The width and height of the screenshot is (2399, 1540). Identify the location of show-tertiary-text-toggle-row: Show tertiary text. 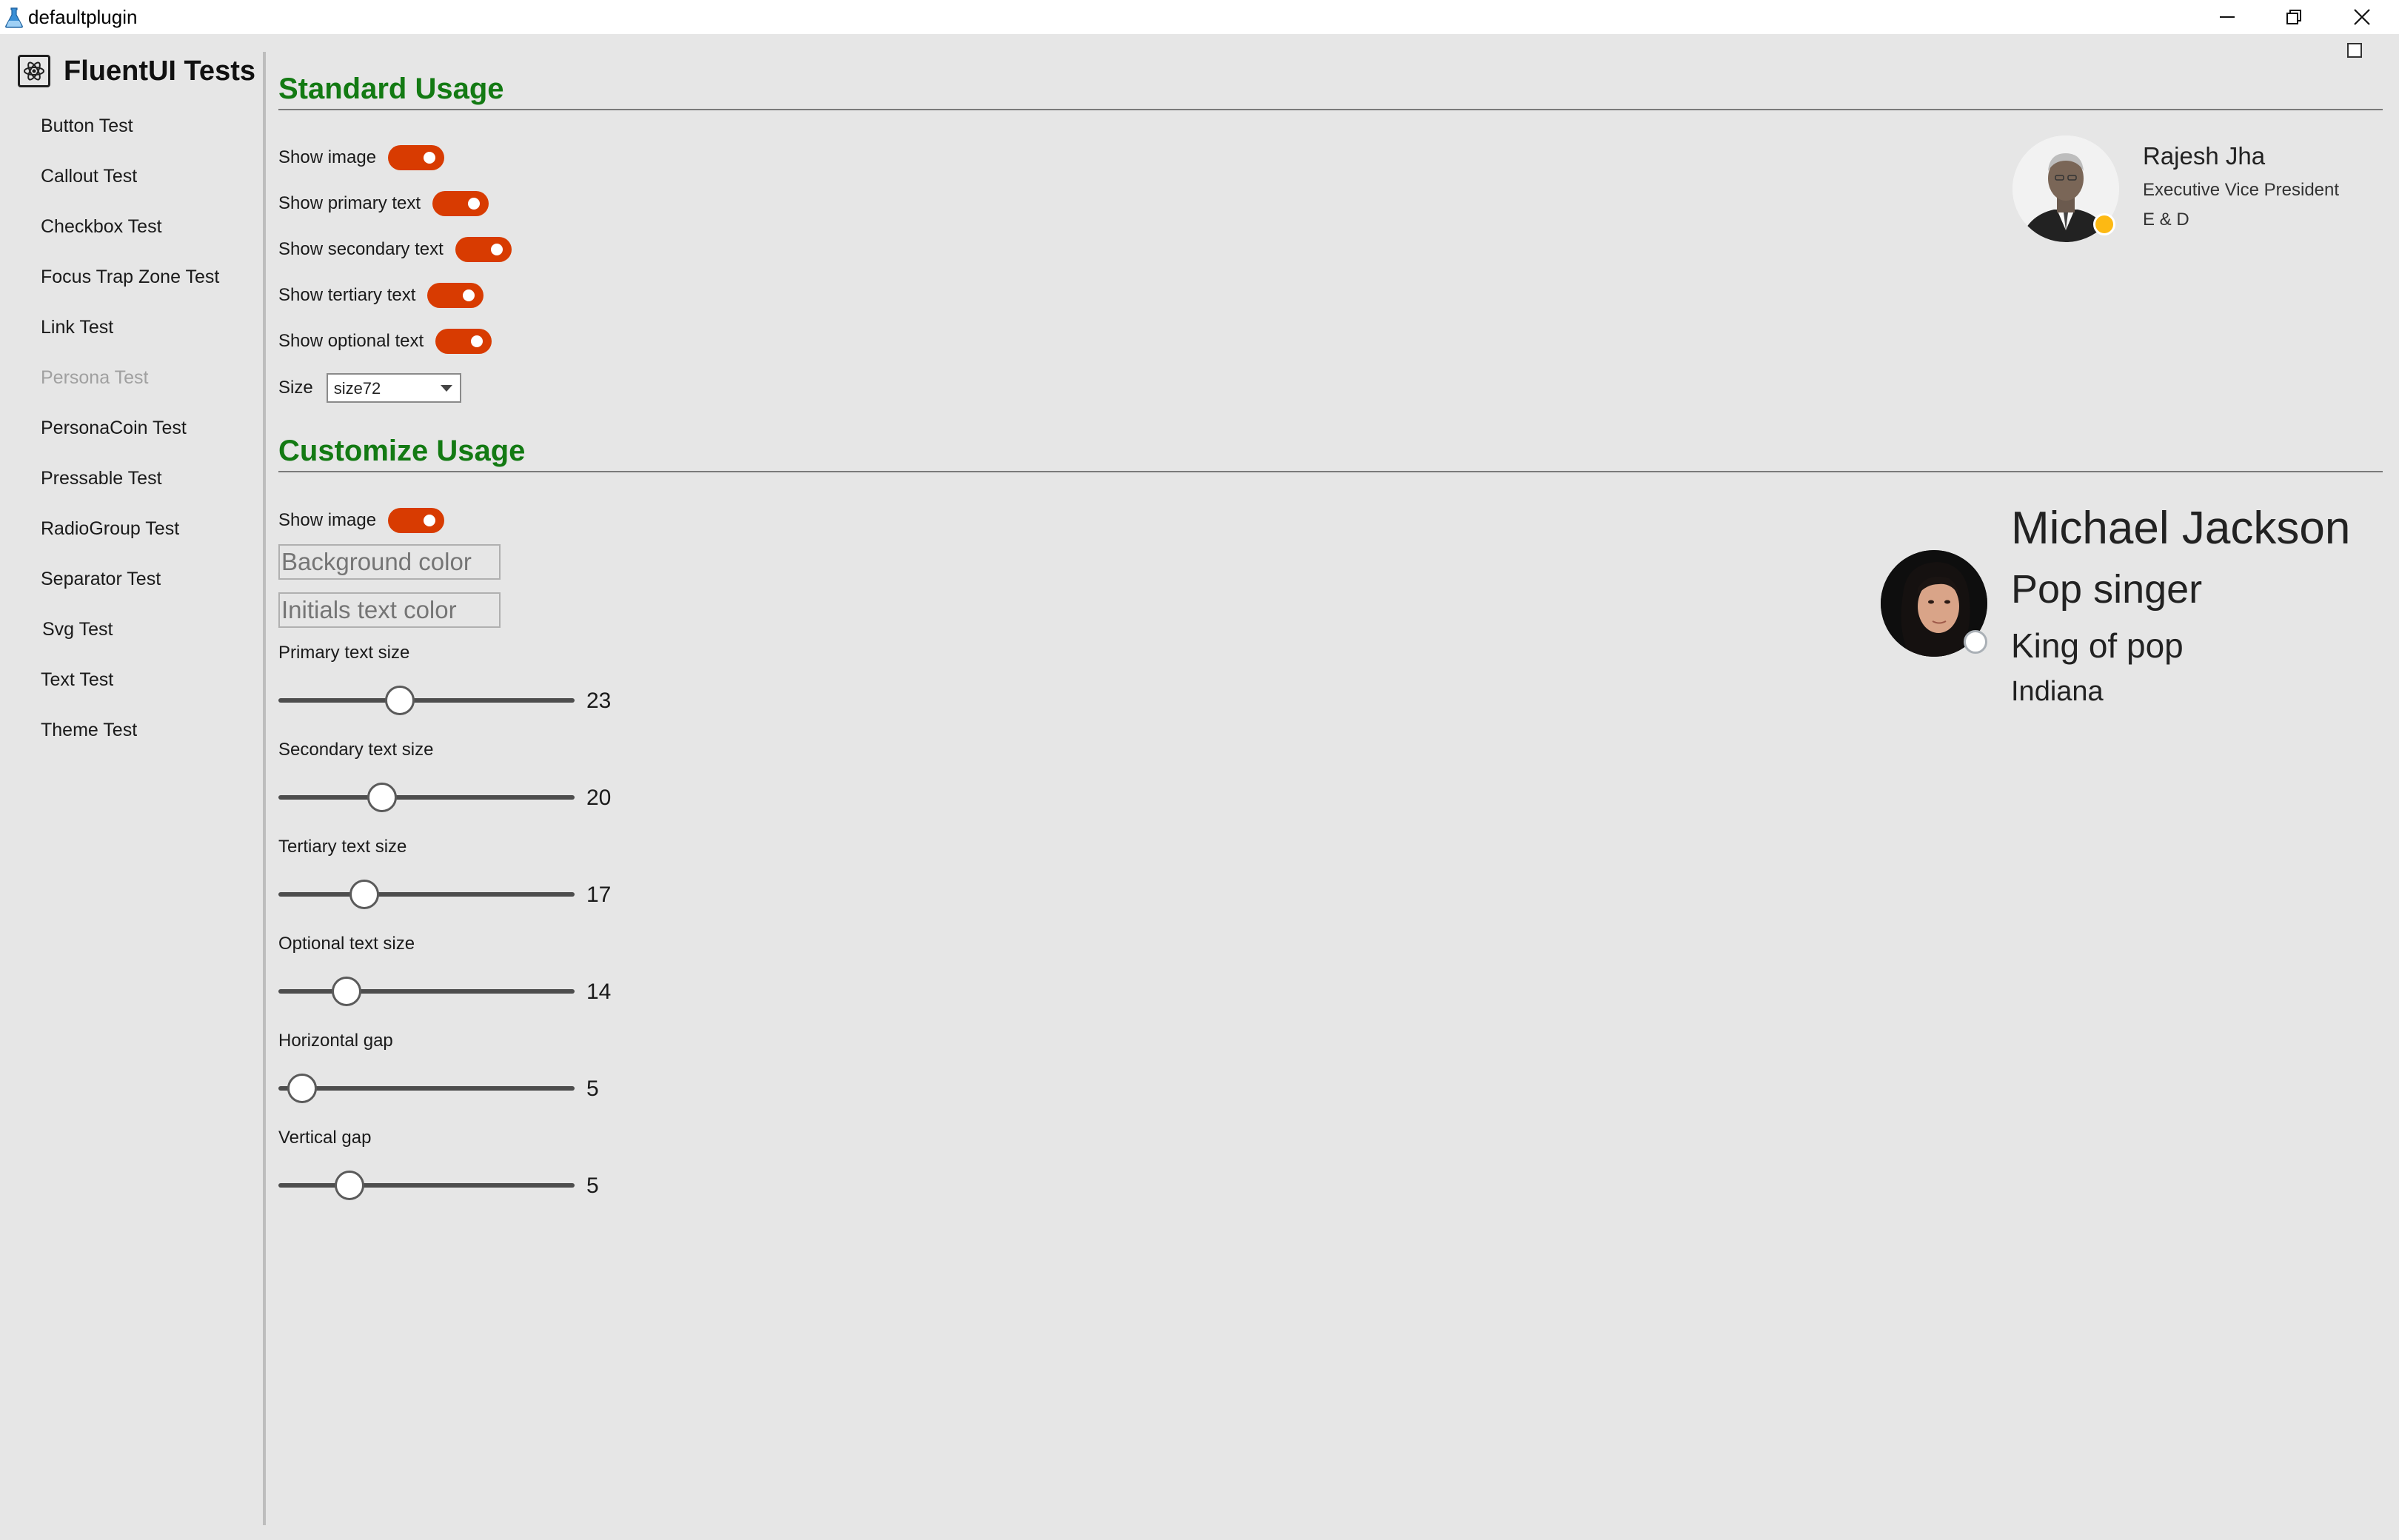
(381, 295).